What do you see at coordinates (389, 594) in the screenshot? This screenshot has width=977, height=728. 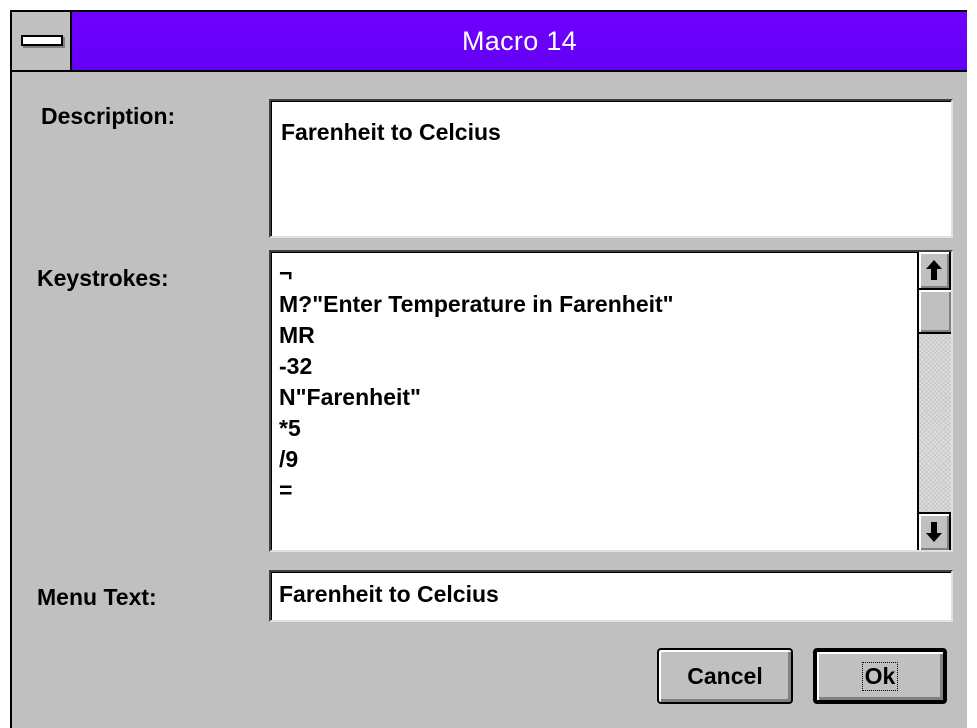 I see `menu-text-value: Farenheit to Celcius` at bounding box center [389, 594].